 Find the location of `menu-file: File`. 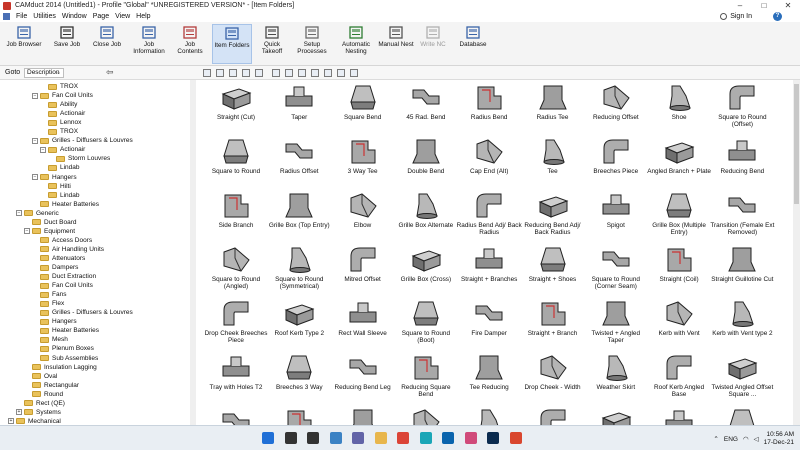

menu-file: File is located at coordinates (21, 16).